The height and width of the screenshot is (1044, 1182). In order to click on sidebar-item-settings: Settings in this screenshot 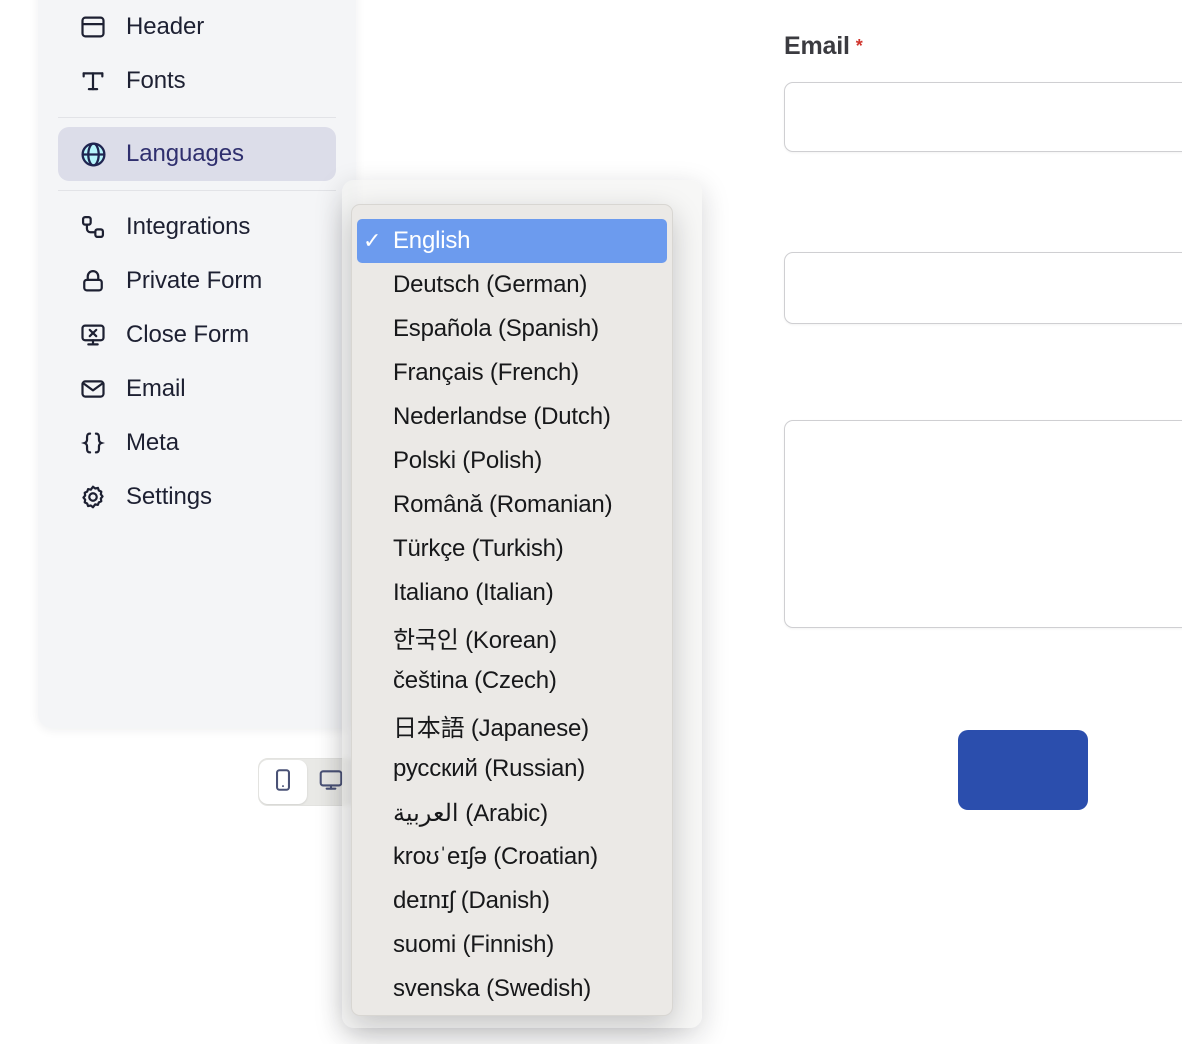, I will do `click(197, 497)`.